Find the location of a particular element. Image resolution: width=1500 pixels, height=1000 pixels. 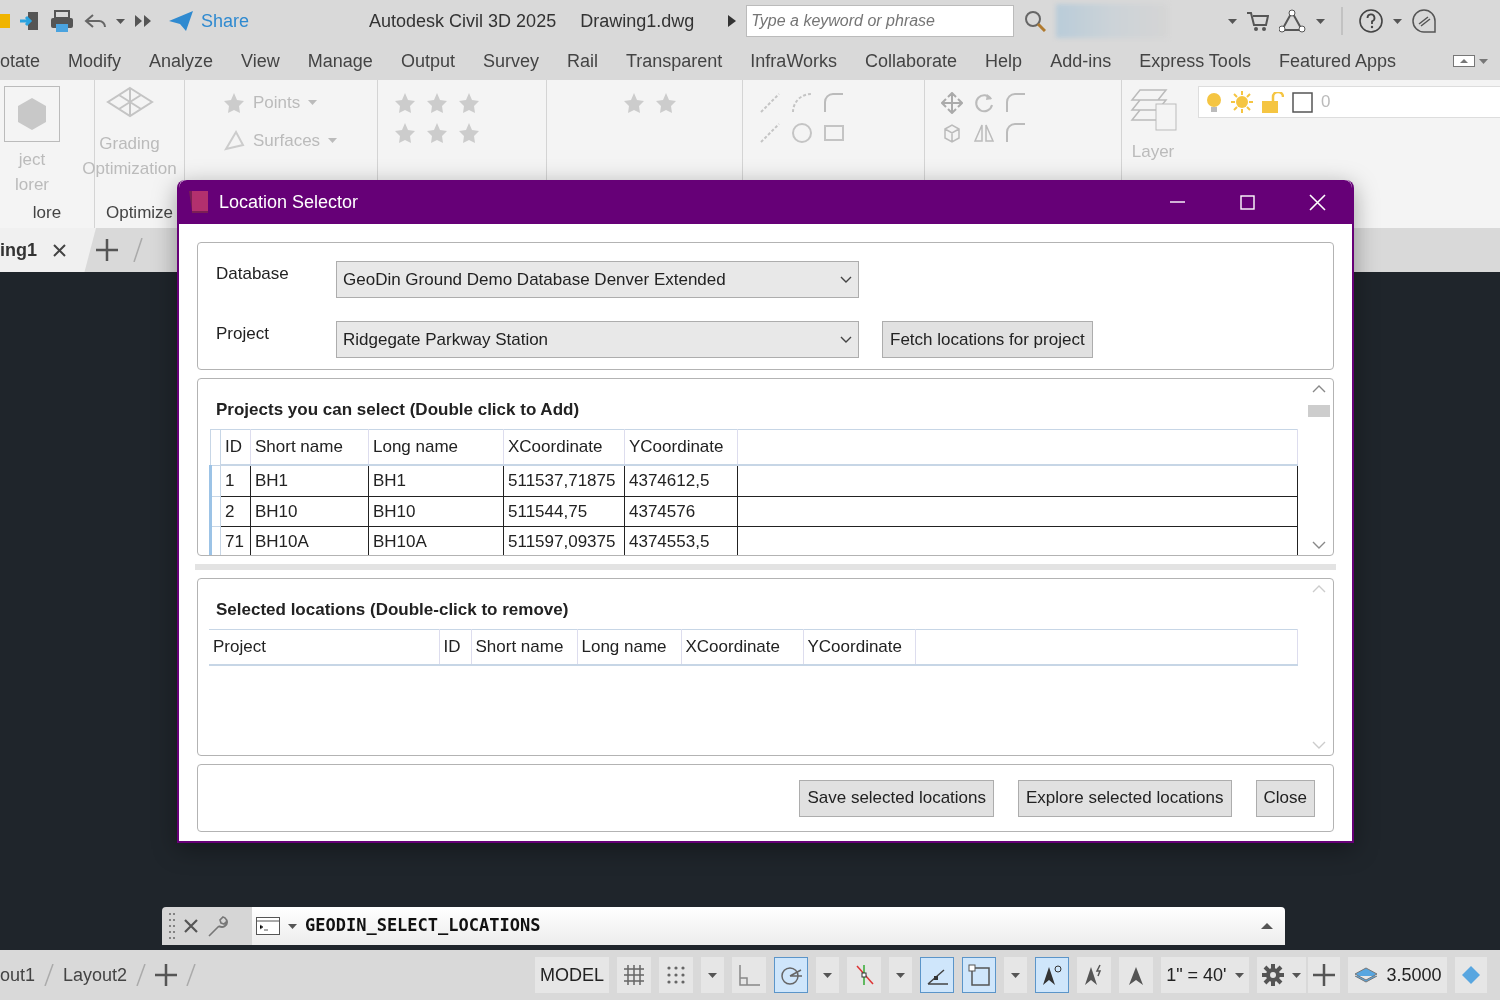

table-cell: 511544,75 is located at coordinates (564, 511).